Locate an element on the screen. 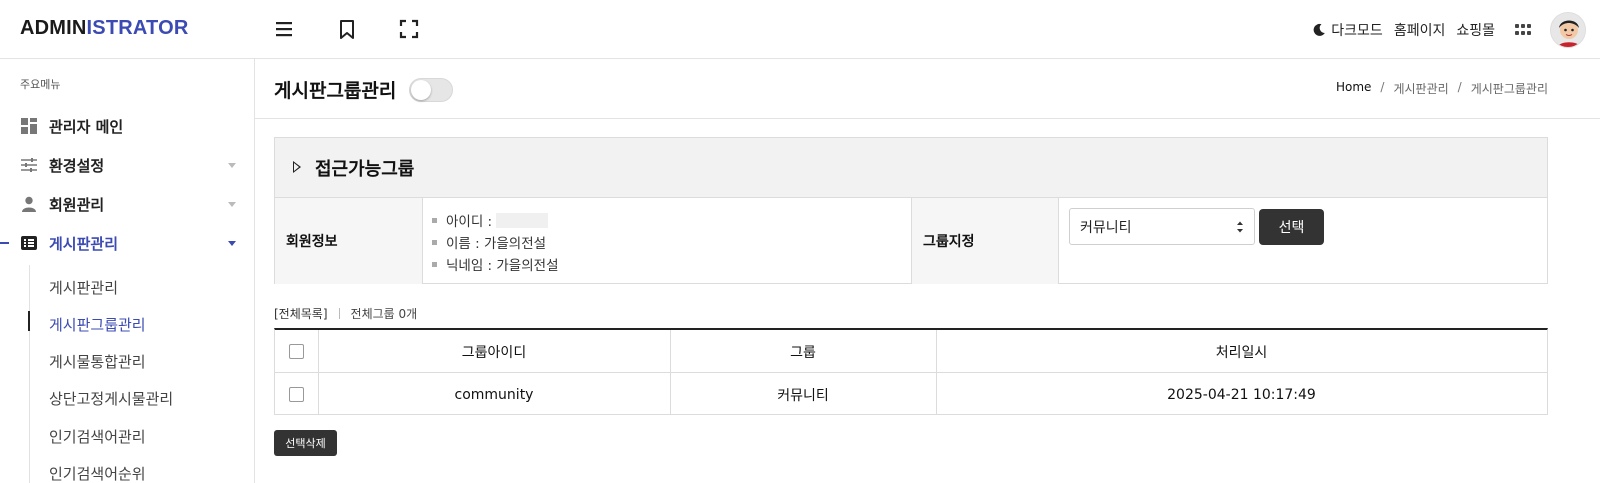 This screenshot has width=1600, height=483. submenu-item-popular-search: 인기검색어관리 is located at coordinates (97, 436).